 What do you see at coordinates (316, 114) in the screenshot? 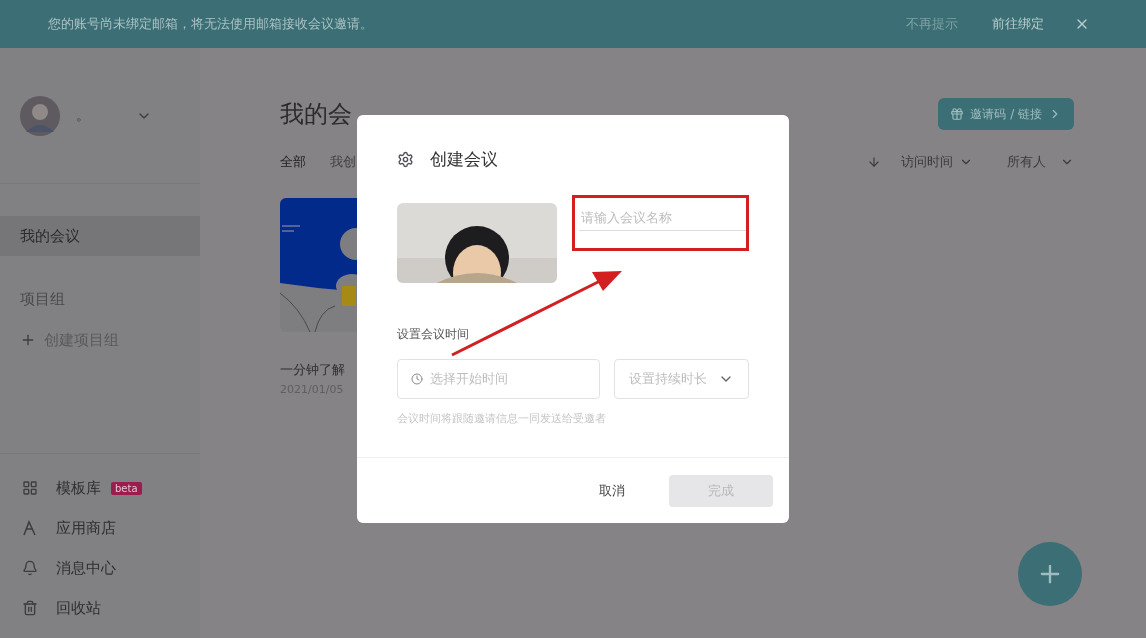
I see `page-title: 我的会` at bounding box center [316, 114].